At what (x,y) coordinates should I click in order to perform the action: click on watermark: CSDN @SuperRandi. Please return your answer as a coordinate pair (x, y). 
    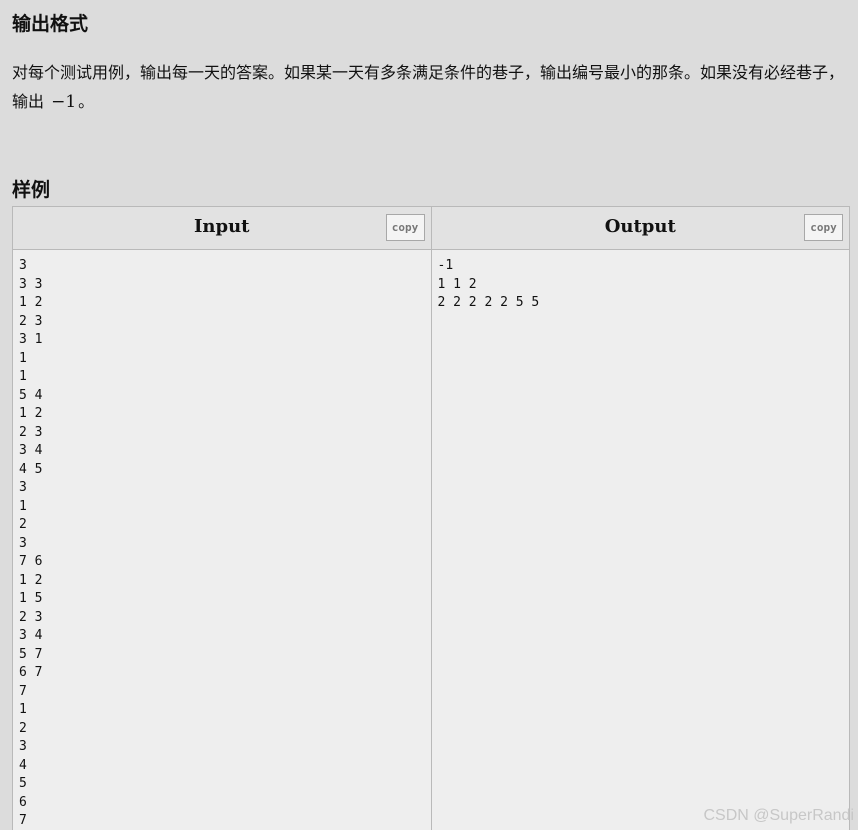
    Looking at the image, I should click on (778, 815).